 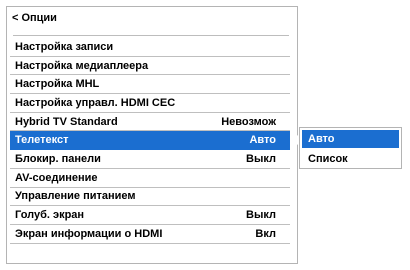 I want to click on menu-item-label: Настройка записи, so click(x=64, y=46).